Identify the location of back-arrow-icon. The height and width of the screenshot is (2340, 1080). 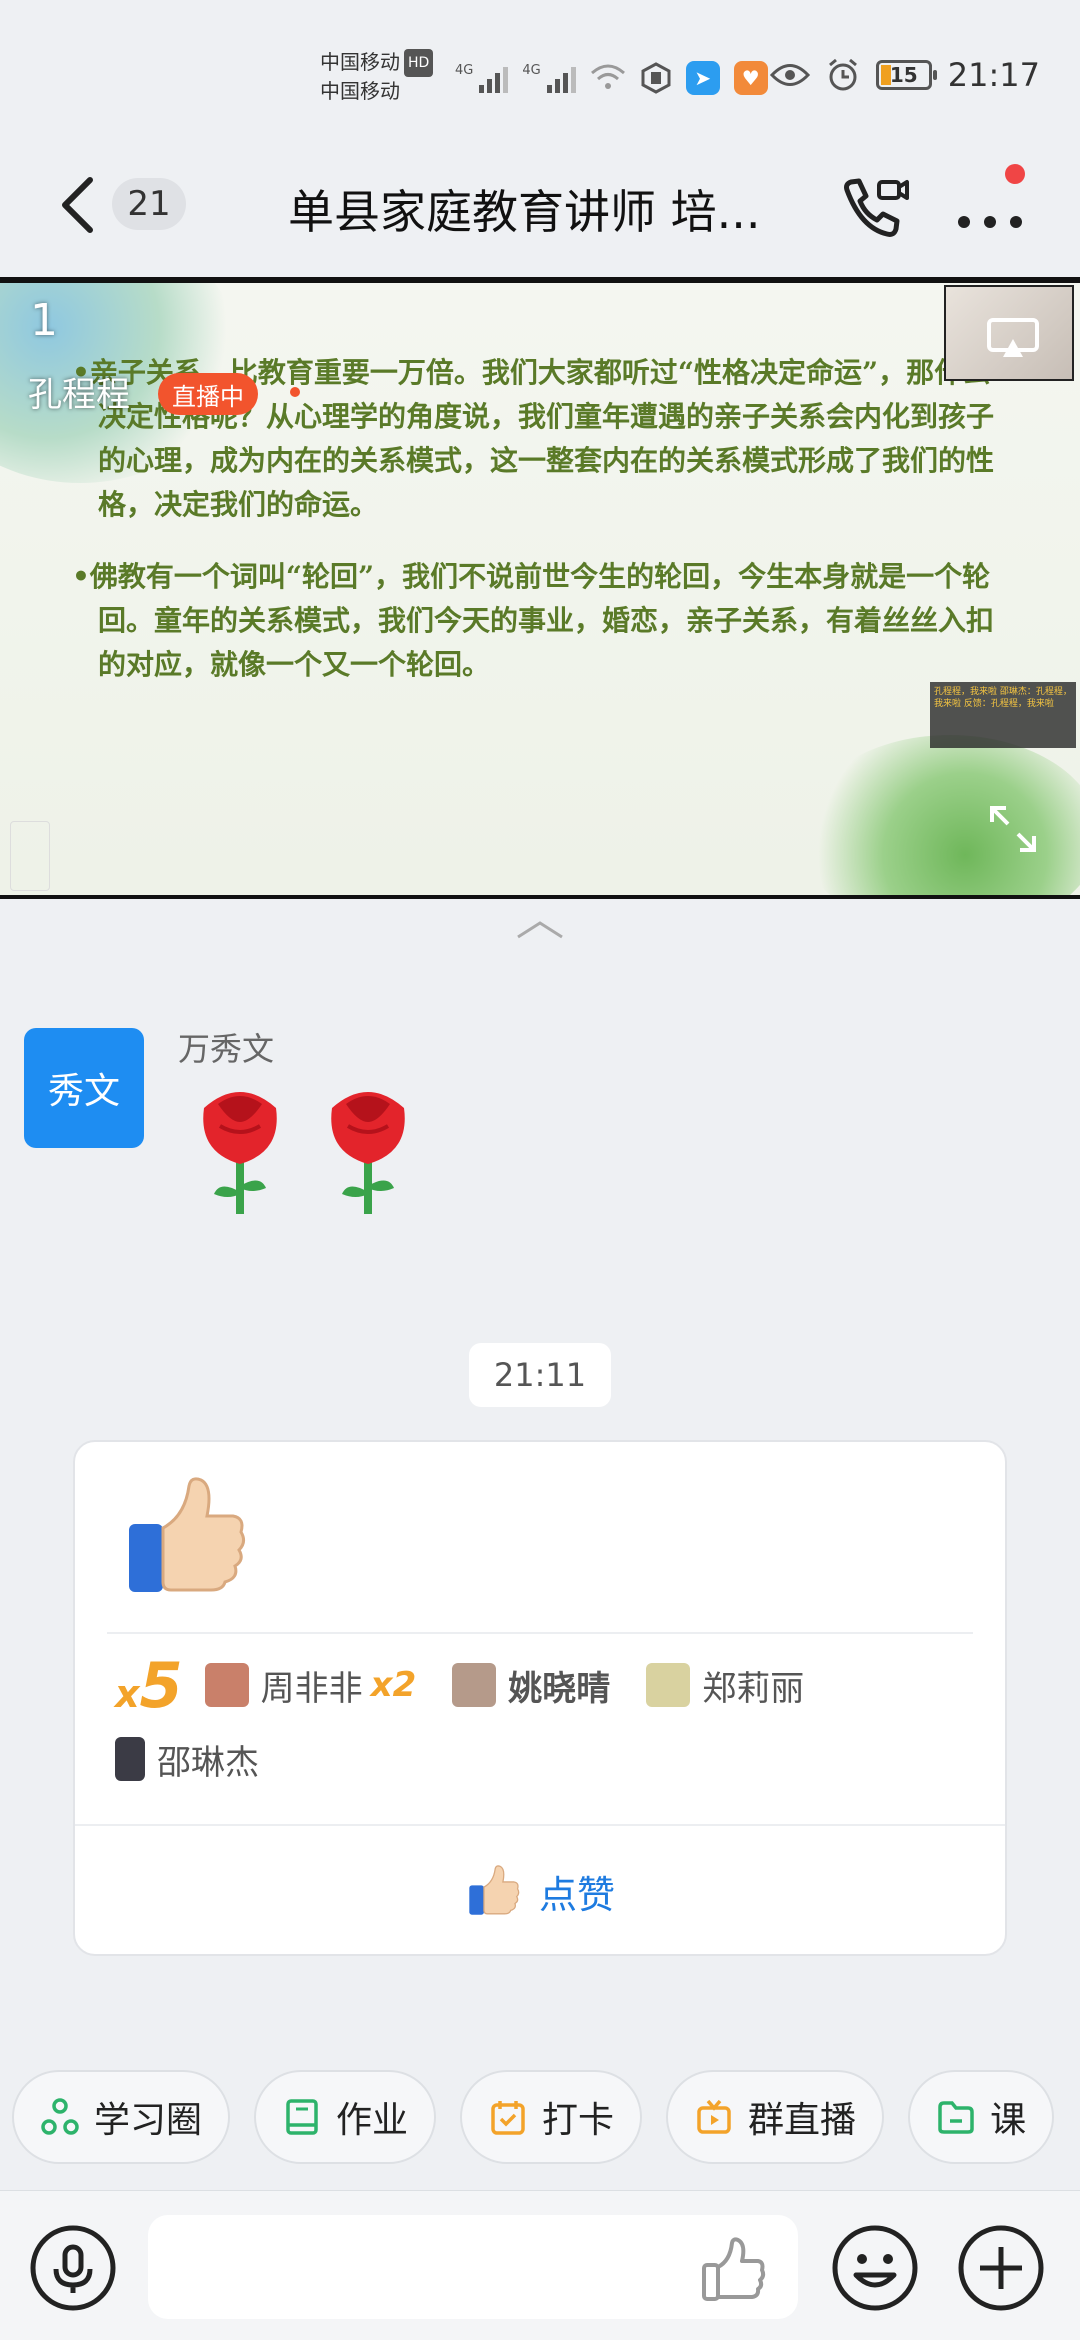
(80, 205).